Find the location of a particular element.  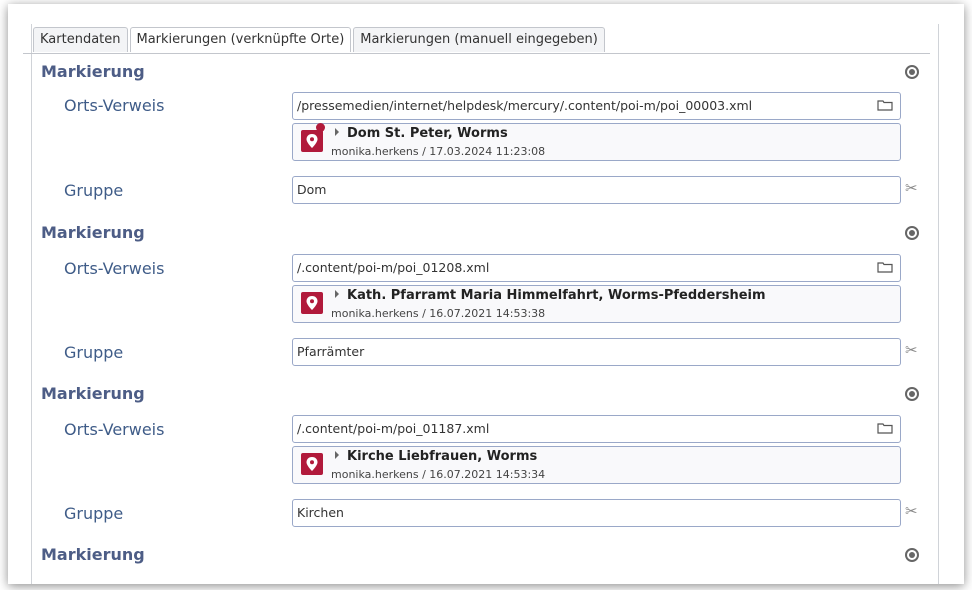

markierung-section: Markierung is located at coordinates (478, 560).